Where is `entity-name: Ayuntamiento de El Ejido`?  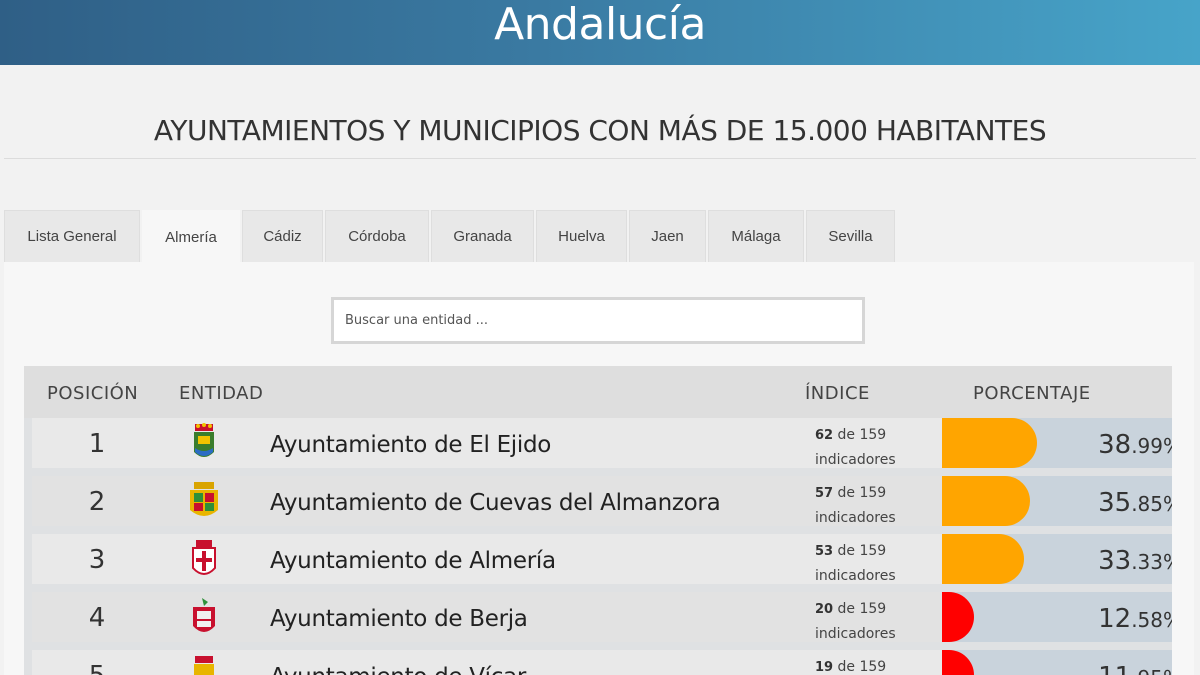 entity-name: Ayuntamiento de El Ejido is located at coordinates (410, 445).